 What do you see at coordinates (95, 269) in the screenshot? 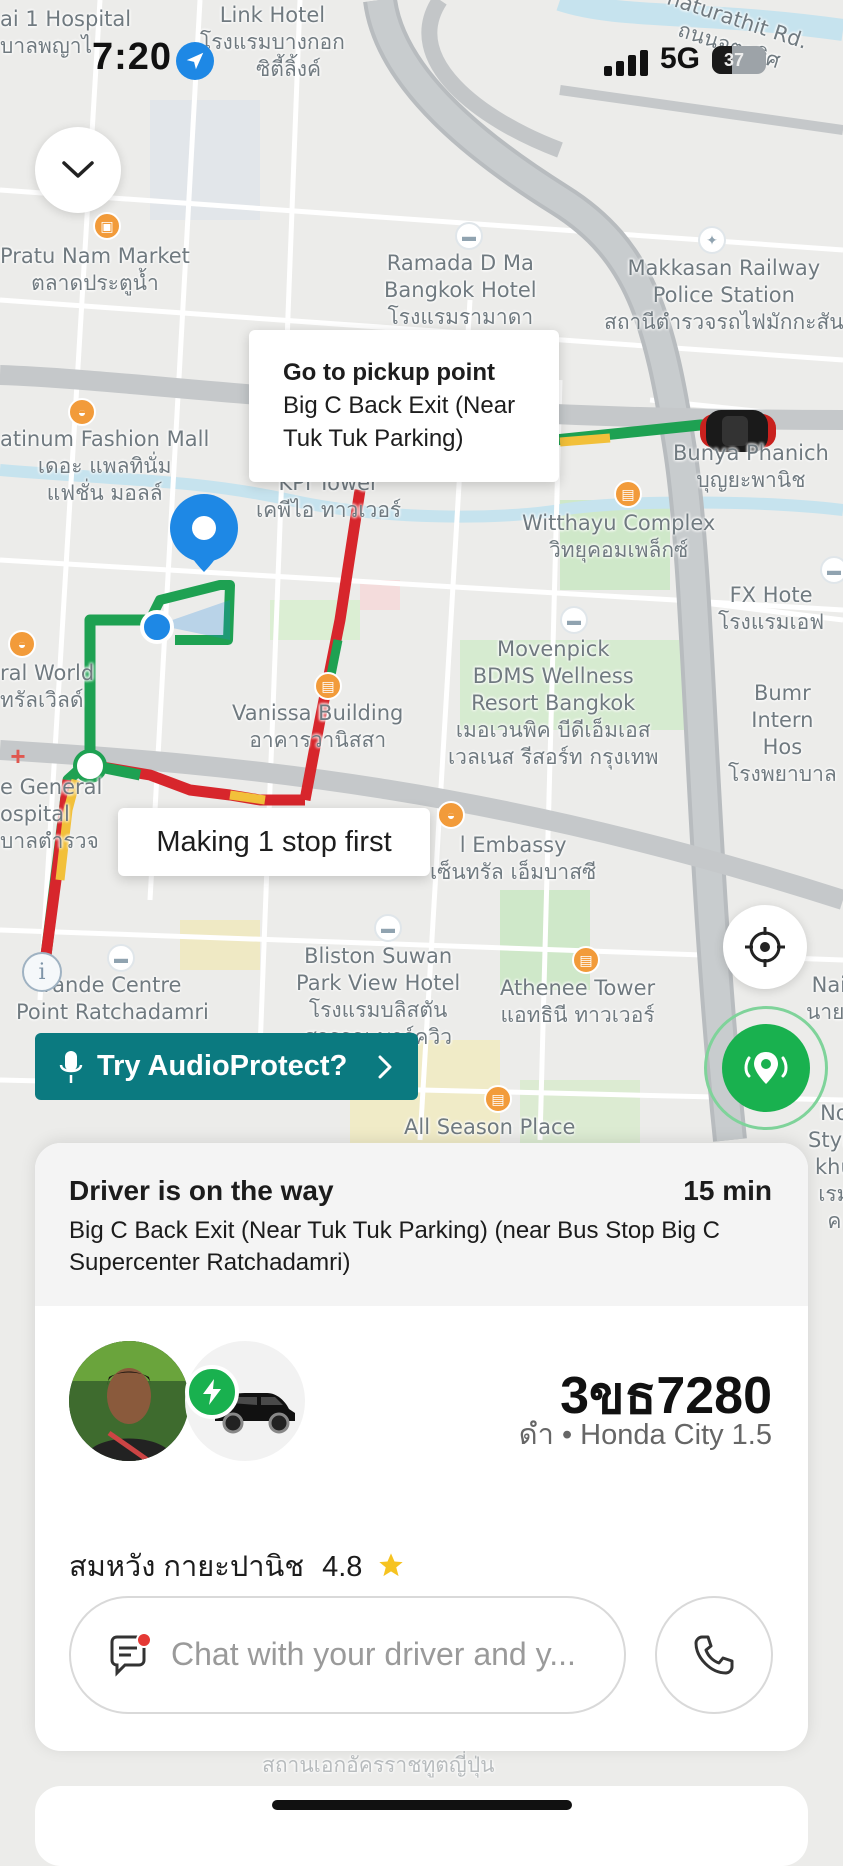
I see `map-label: Pratu Nam Market ตลาดประตูน้ำ` at bounding box center [95, 269].